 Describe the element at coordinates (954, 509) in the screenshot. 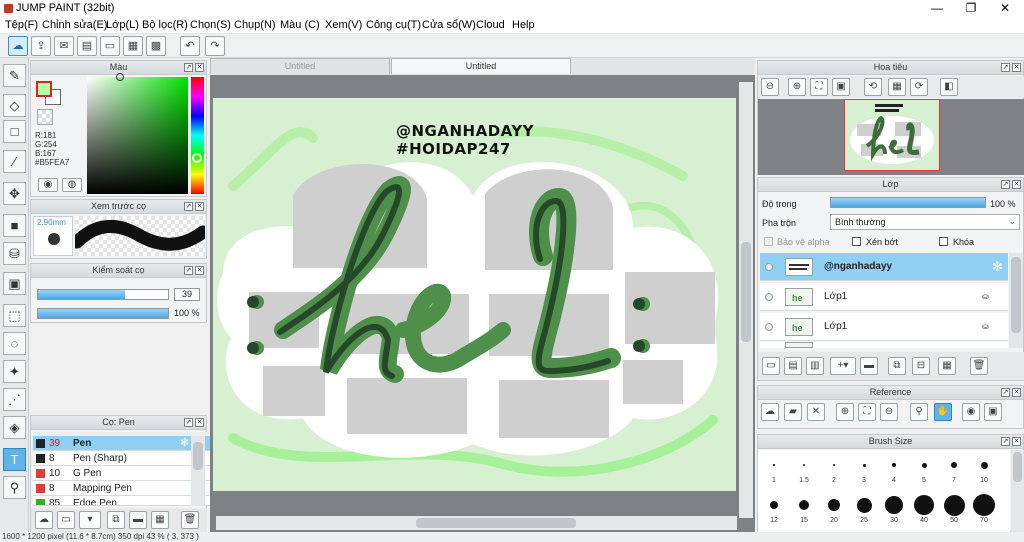

I see `brush-size-cell: 50` at that location.